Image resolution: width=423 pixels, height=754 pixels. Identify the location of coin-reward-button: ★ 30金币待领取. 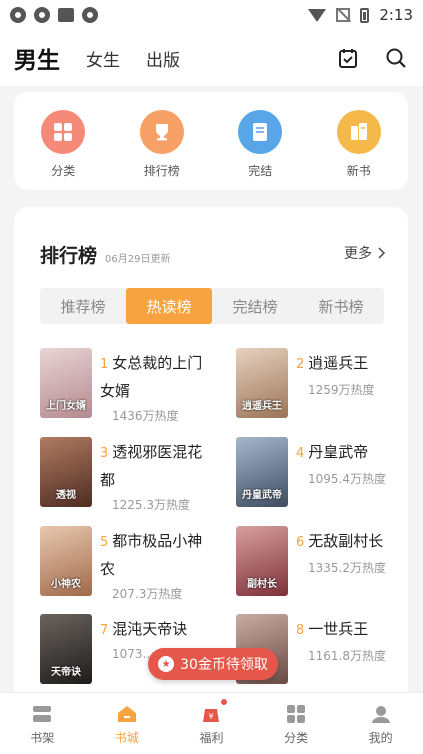
(213, 664).